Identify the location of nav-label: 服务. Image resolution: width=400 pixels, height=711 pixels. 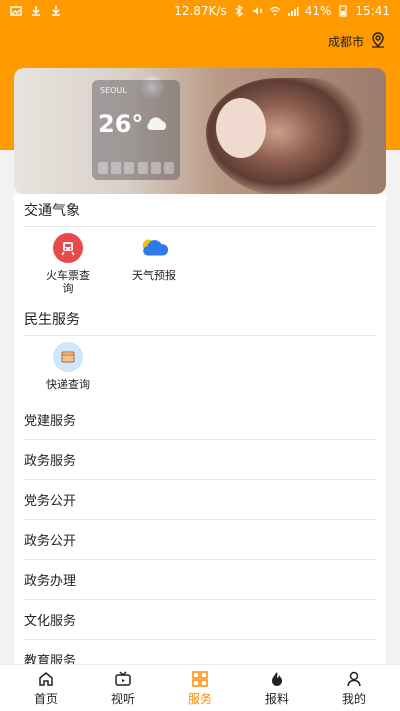
(199, 699).